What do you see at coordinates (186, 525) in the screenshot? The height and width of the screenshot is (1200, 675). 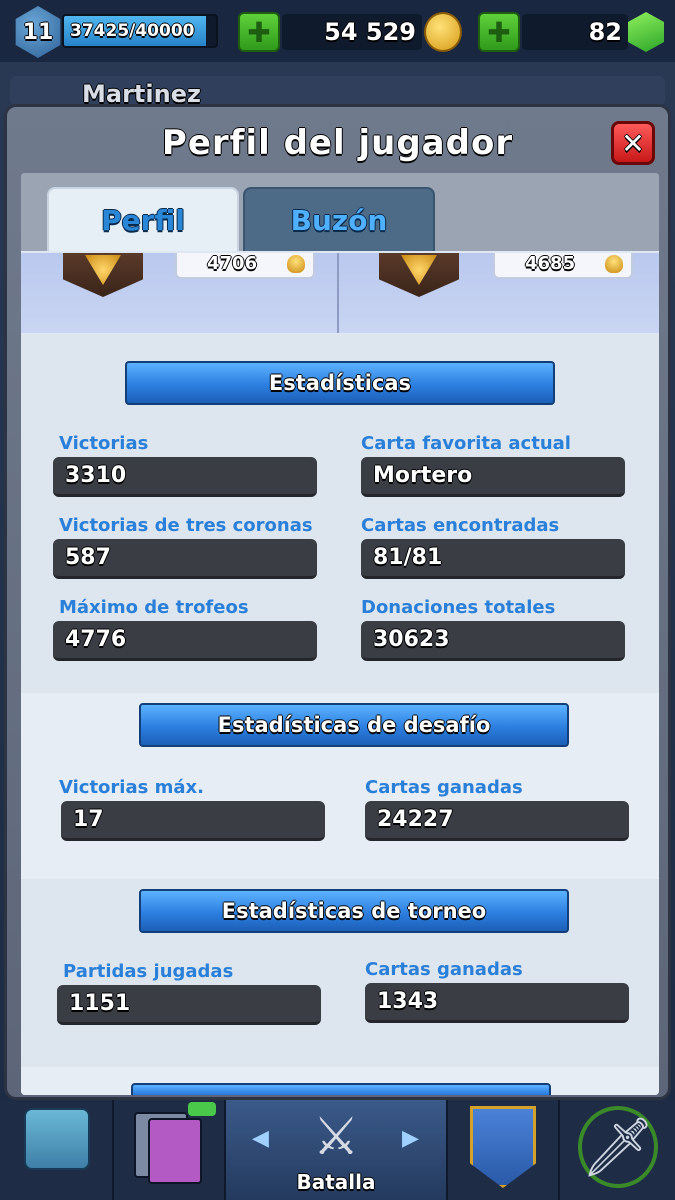 I see `stat-label: Victorias de tres coronas` at bounding box center [186, 525].